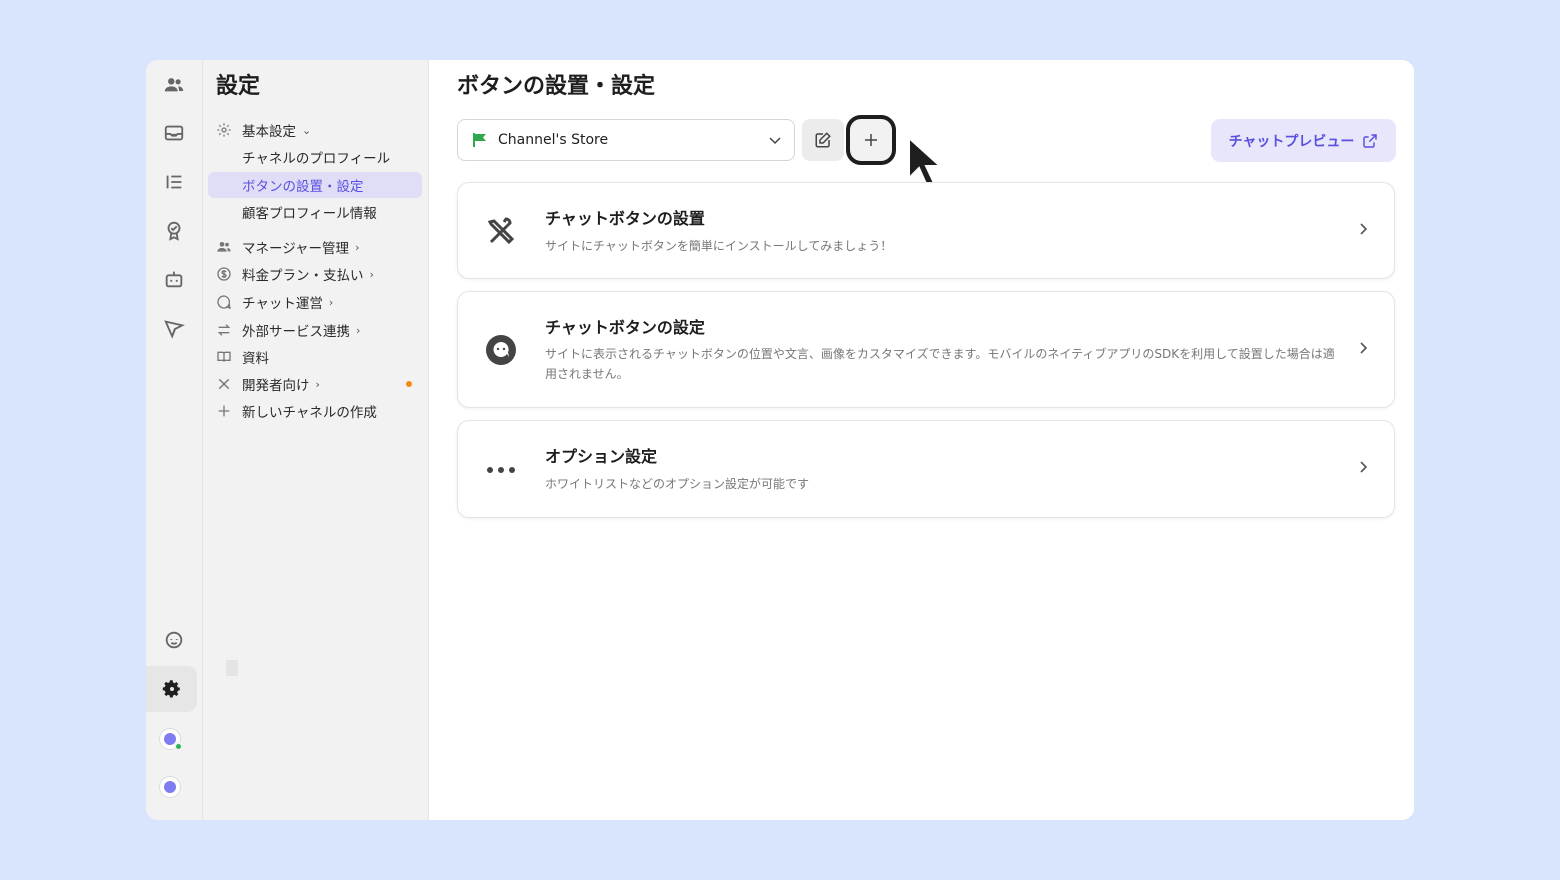 Image resolution: width=1560 pixels, height=880 pixels. Describe the element at coordinates (307, 130) in the screenshot. I see `chevron-down-icon: ⌄` at that location.